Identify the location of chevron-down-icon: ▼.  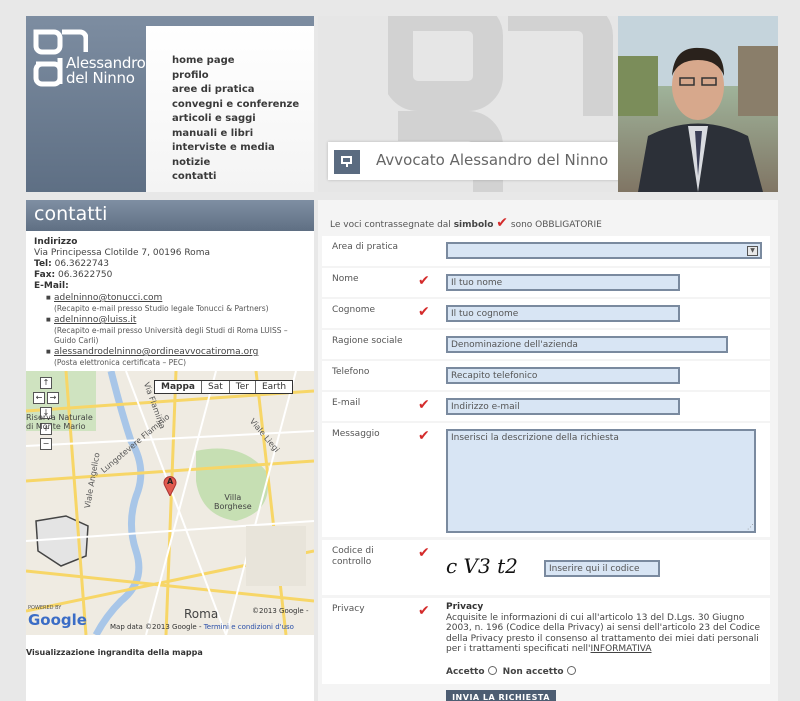
(752, 251).